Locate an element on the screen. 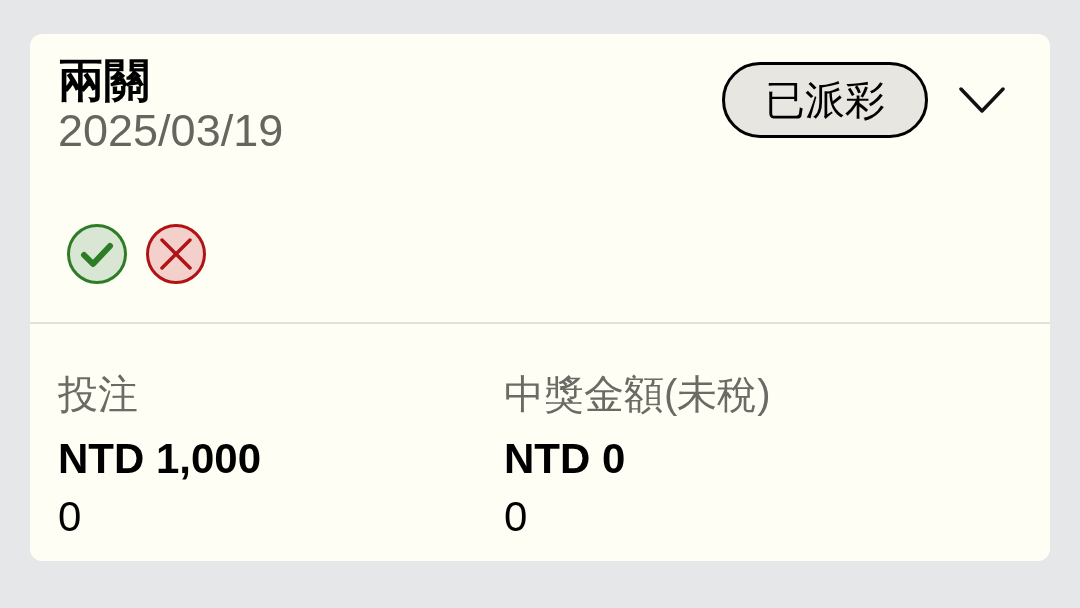  check-circle-icon is located at coordinates (97, 254).